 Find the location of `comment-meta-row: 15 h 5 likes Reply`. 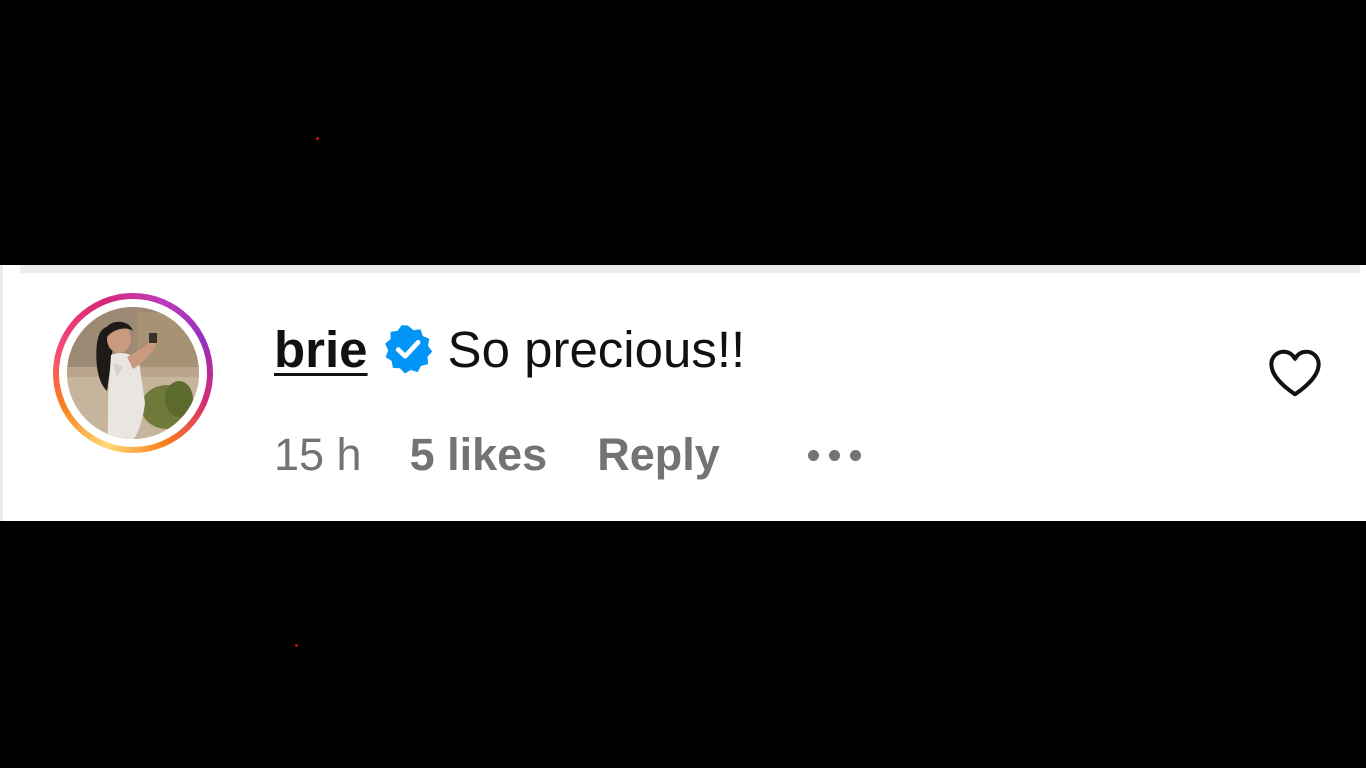

comment-meta-row: 15 h 5 likes Reply is located at coordinates (567, 455).